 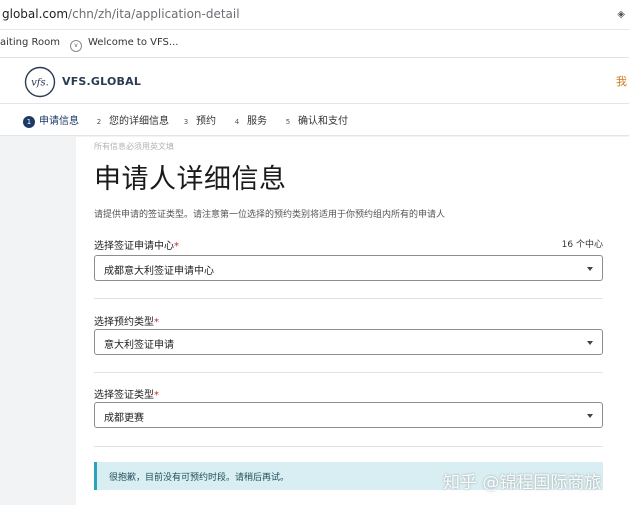 I want to click on step-confirm-pay: 5 确认和支付, so click(x=315, y=120).